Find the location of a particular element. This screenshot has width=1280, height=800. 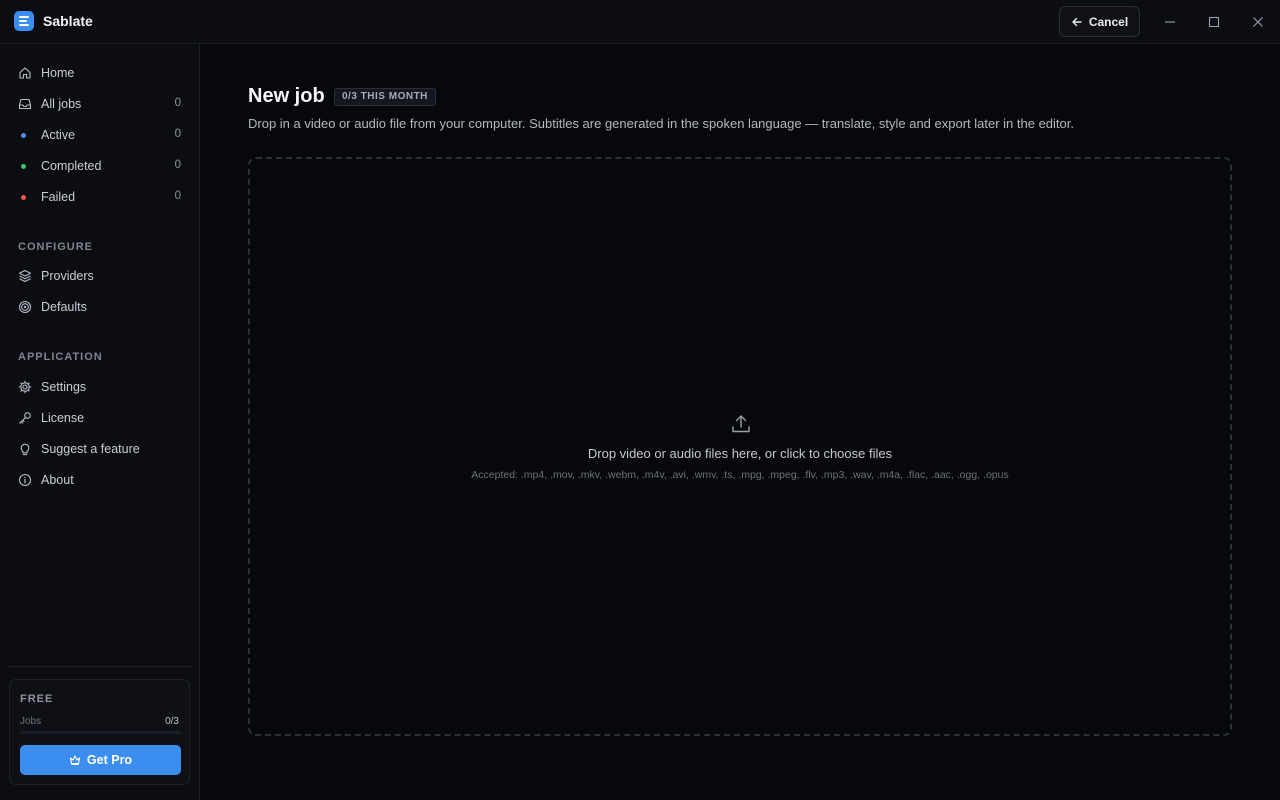

minimize-icon is located at coordinates (1170, 22).